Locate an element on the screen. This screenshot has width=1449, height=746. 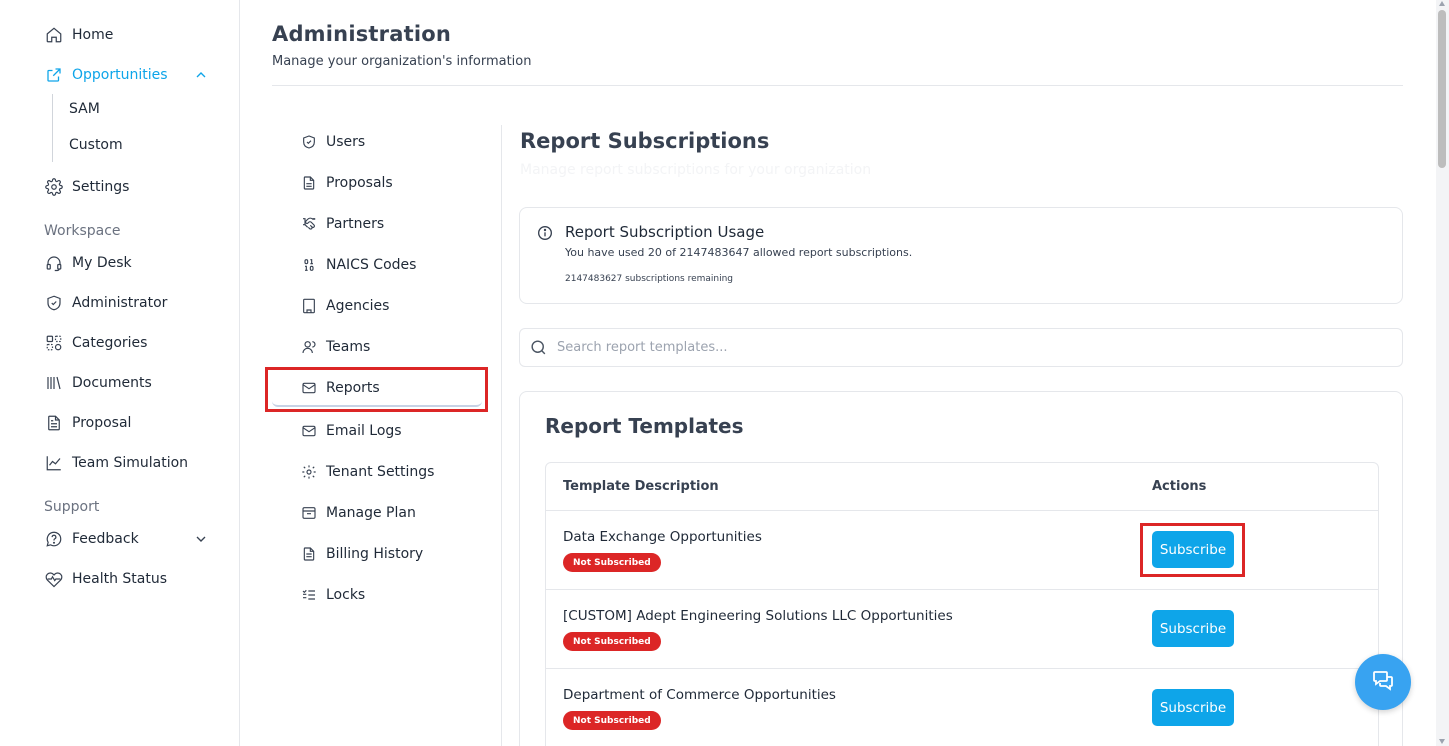
gear-icon is located at coordinates (53, 187).